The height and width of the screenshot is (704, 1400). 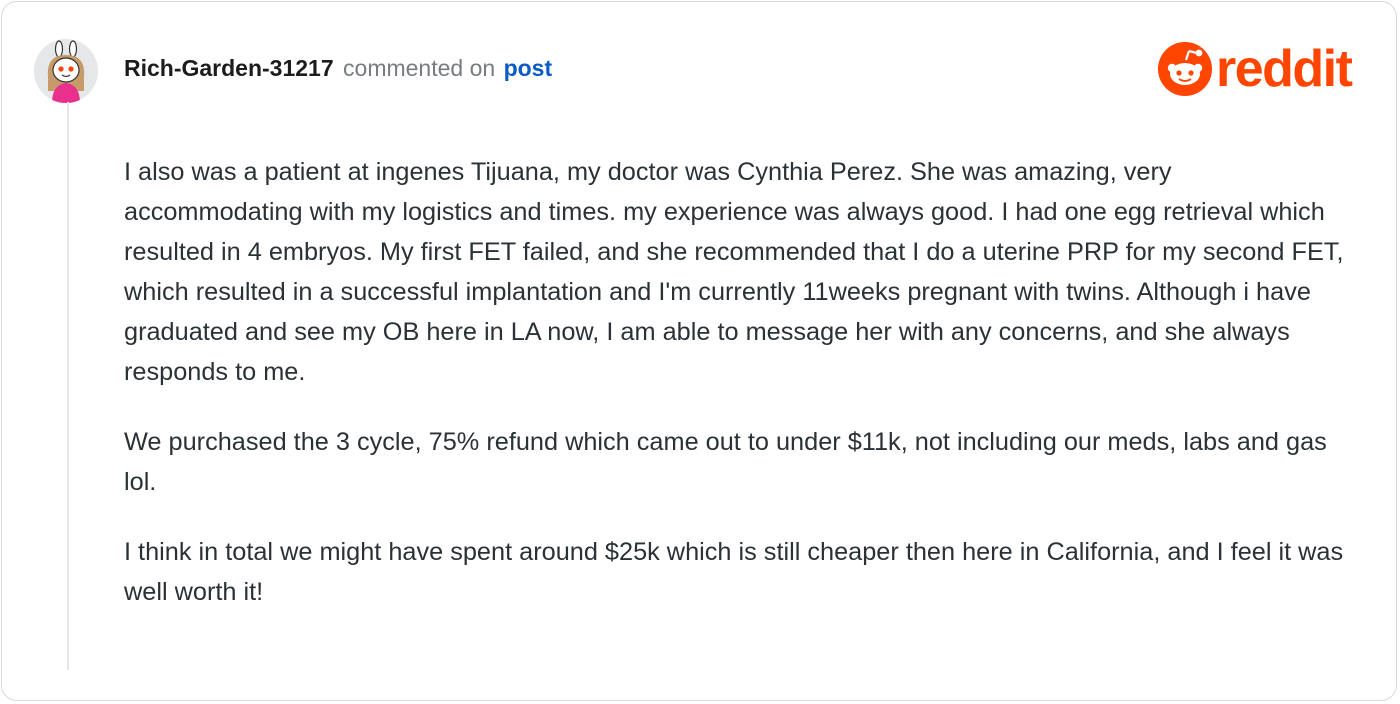 I want to click on comment-header: Rich-Garden-31217 commented on post, so click(x=338, y=68).